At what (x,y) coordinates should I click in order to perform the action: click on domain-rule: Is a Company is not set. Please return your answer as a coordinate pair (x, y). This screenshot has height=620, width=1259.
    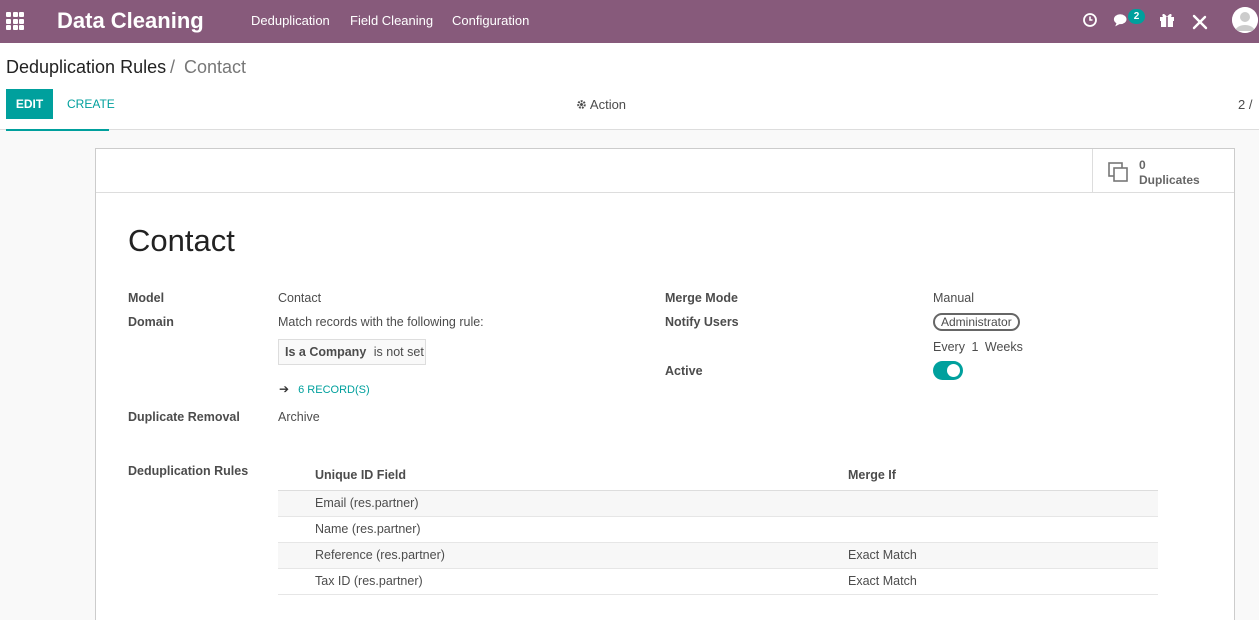
    Looking at the image, I should click on (352, 352).